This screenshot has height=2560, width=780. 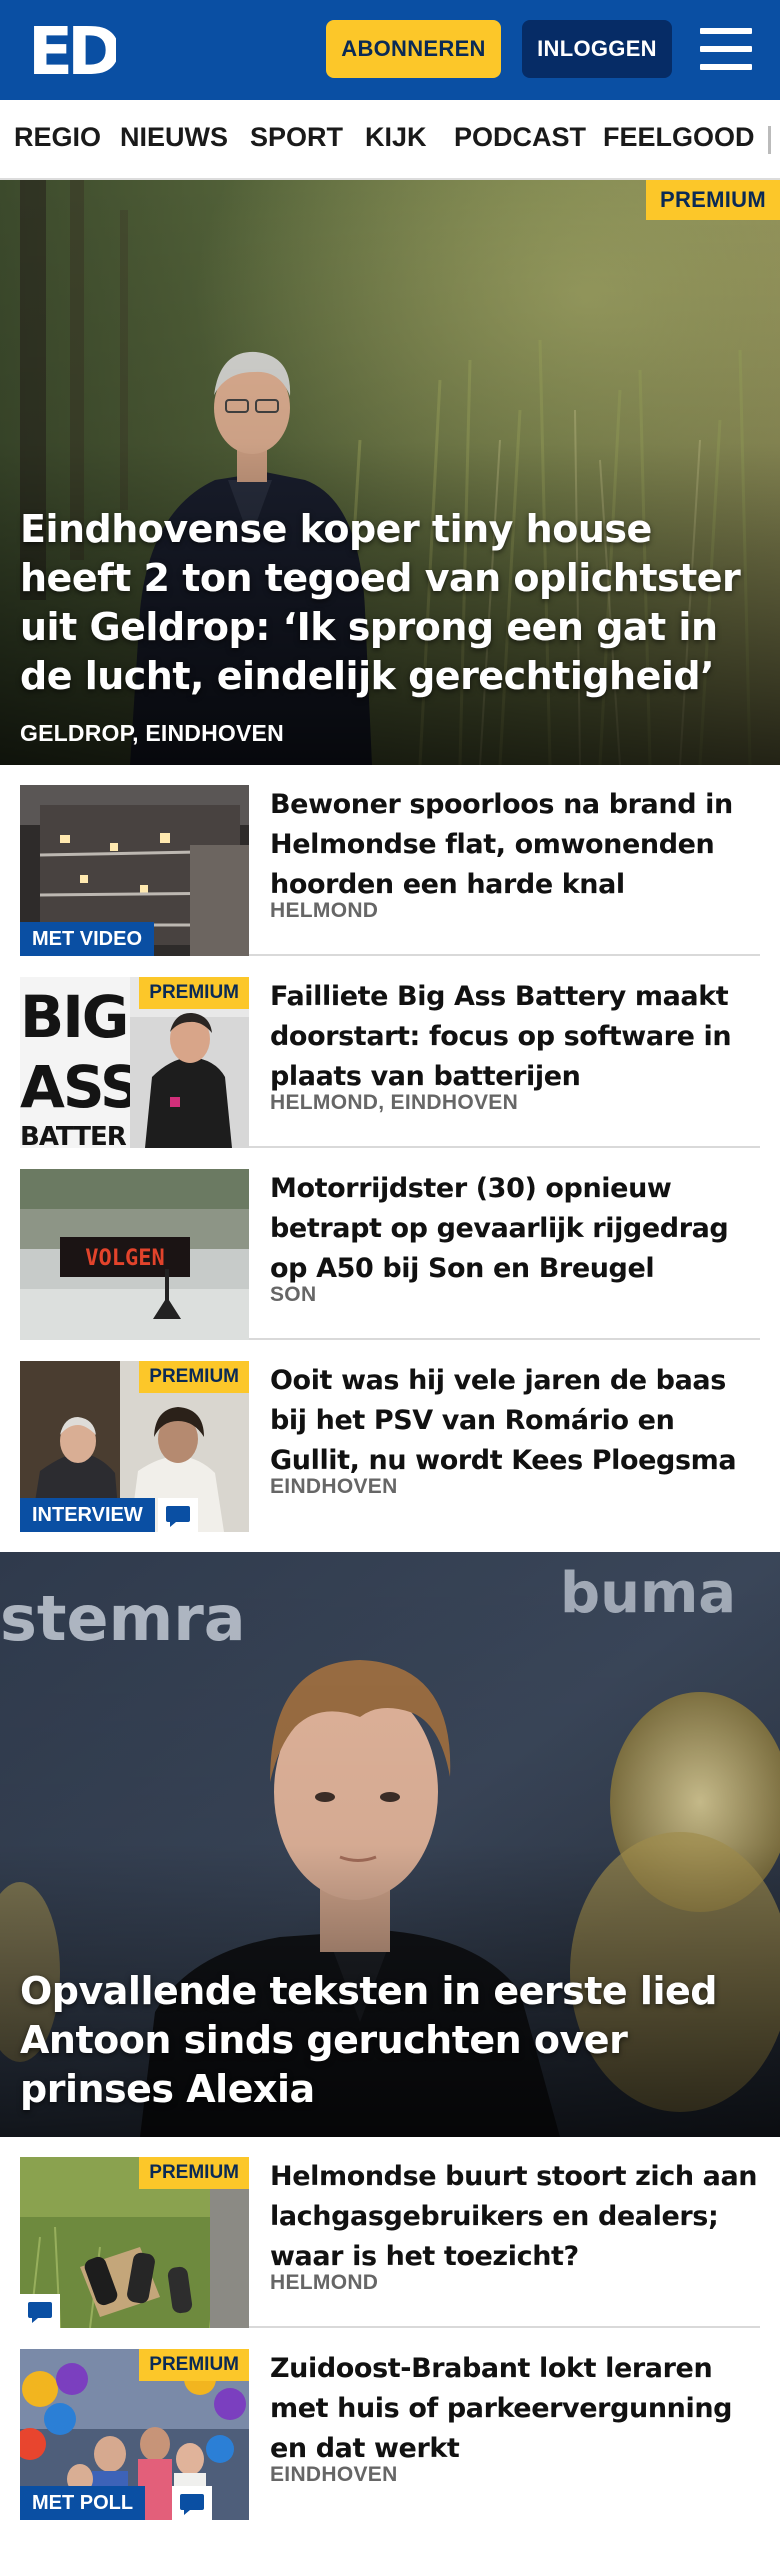 I want to click on menu-icon, so click(x=726, y=49).